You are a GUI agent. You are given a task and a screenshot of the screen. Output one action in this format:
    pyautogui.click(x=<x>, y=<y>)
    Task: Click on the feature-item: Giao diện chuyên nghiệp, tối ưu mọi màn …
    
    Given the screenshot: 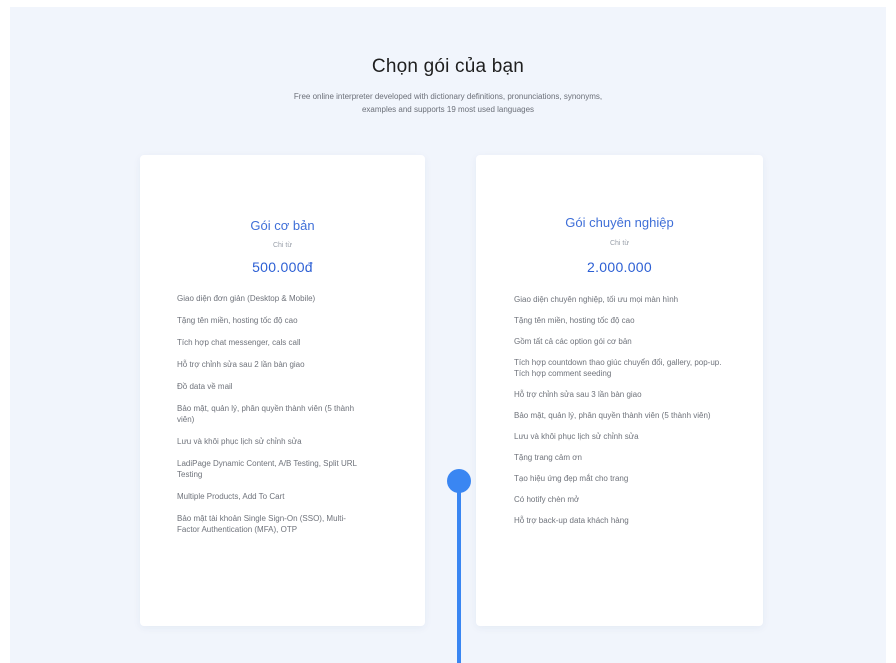 What is the action you would take?
    pyautogui.click(x=596, y=299)
    